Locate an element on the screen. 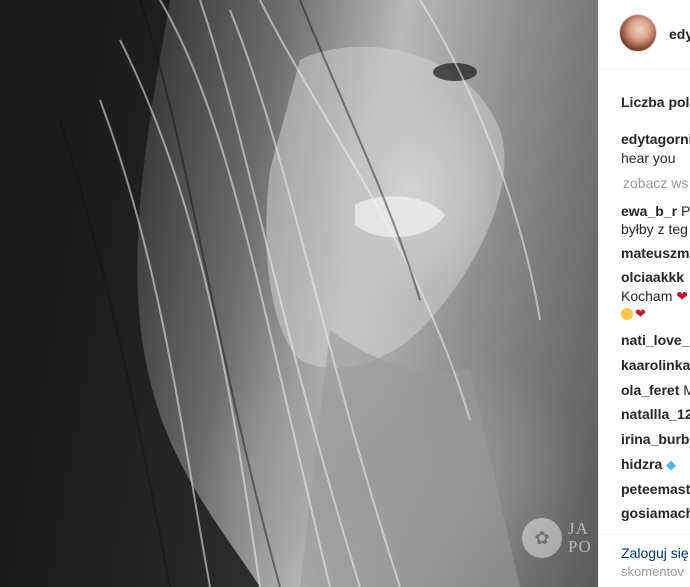 The image size is (690, 587). view-all-comments-link: zobacz ws is located at coordinates (655, 183).